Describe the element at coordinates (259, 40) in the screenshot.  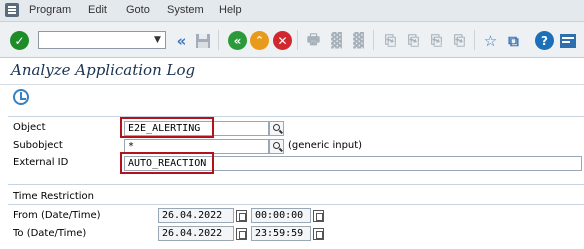
I see `exit-icon: ⌃` at that location.